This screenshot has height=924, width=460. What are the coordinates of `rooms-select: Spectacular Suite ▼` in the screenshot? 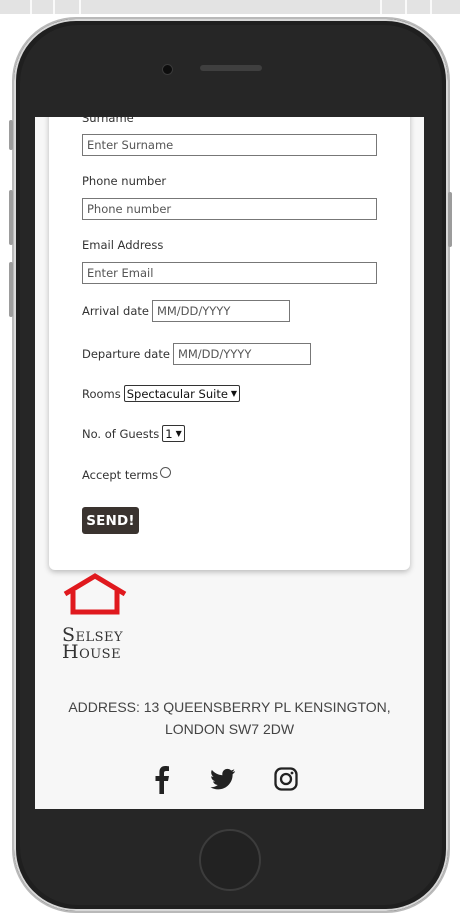 It's located at (182, 393).